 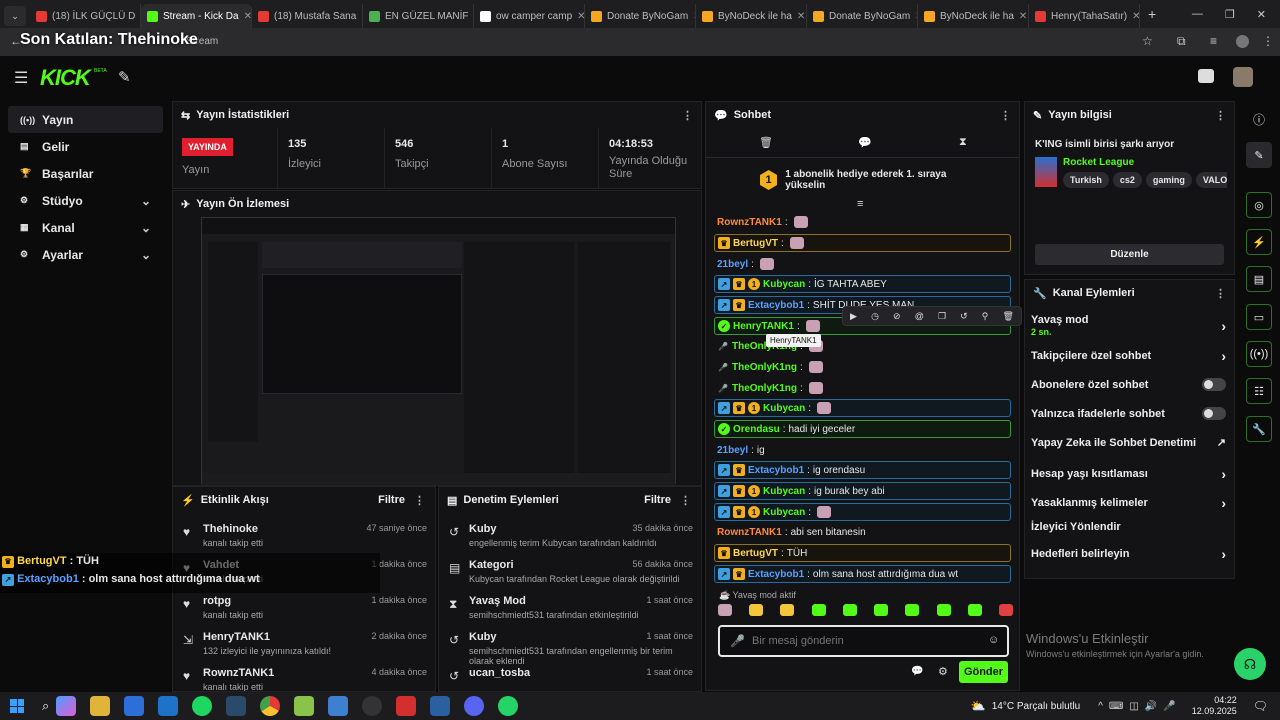 I want to click on stream-tag: gaming, so click(x=1168, y=180).